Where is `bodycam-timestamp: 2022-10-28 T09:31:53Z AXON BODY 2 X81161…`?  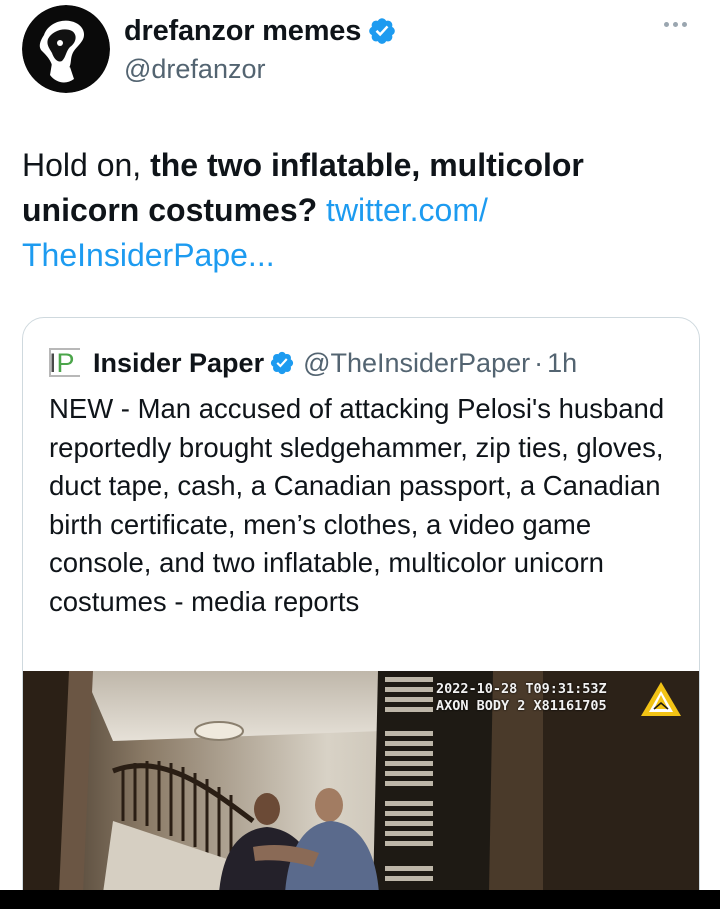
bodycam-timestamp: 2022-10-28 T09:31:53Z AXON BODY 2 X81161… is located at coordinates (521, 697).